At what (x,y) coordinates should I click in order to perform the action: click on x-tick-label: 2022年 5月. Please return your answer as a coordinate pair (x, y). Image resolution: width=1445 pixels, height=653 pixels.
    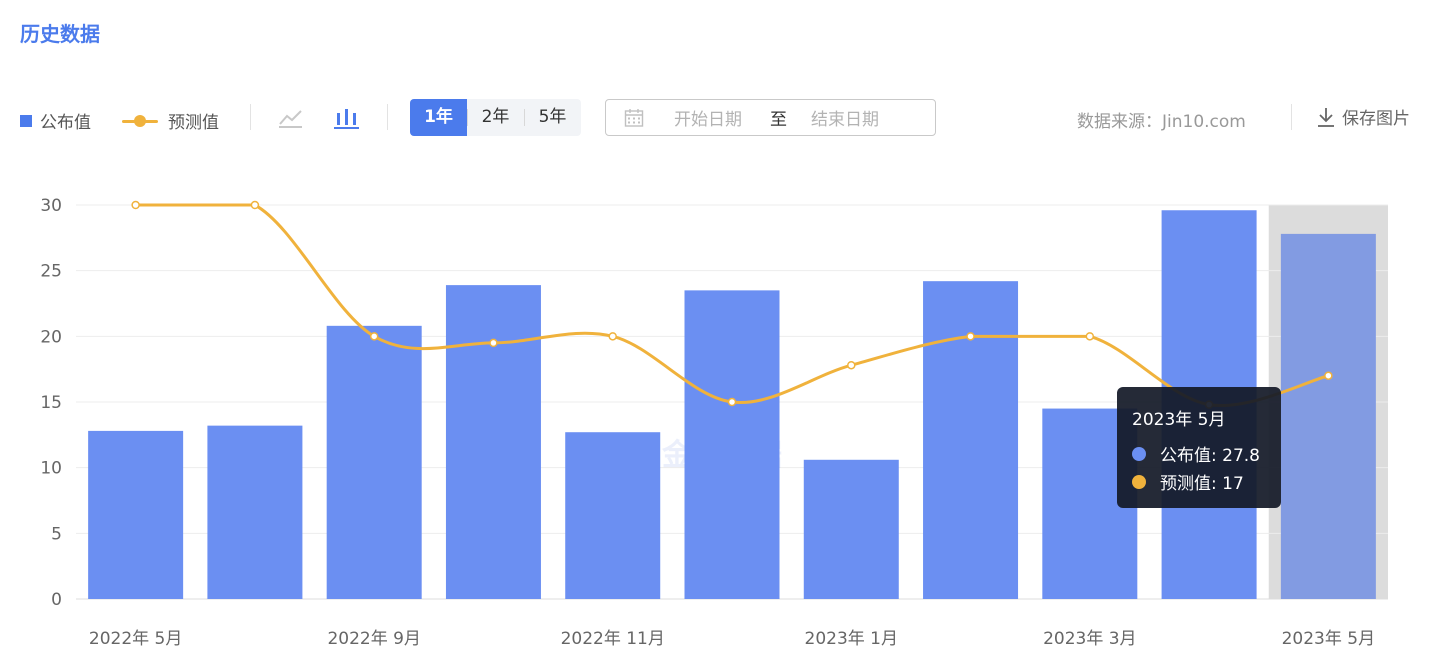
    Looking at the image, I should click on (135, 639).